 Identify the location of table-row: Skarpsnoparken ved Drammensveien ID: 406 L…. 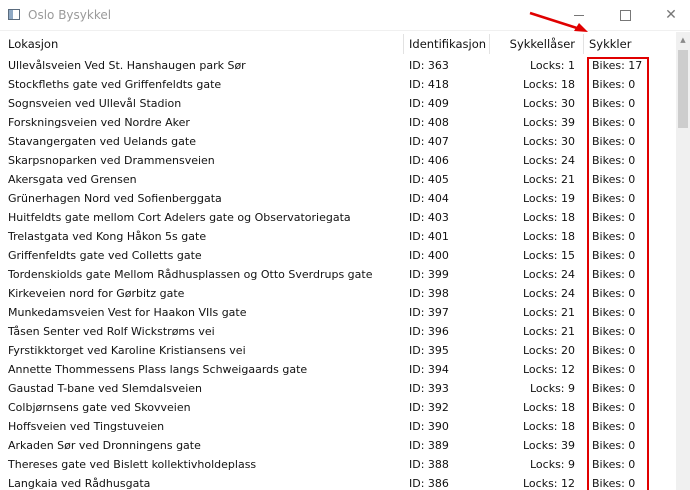
(338, 161).